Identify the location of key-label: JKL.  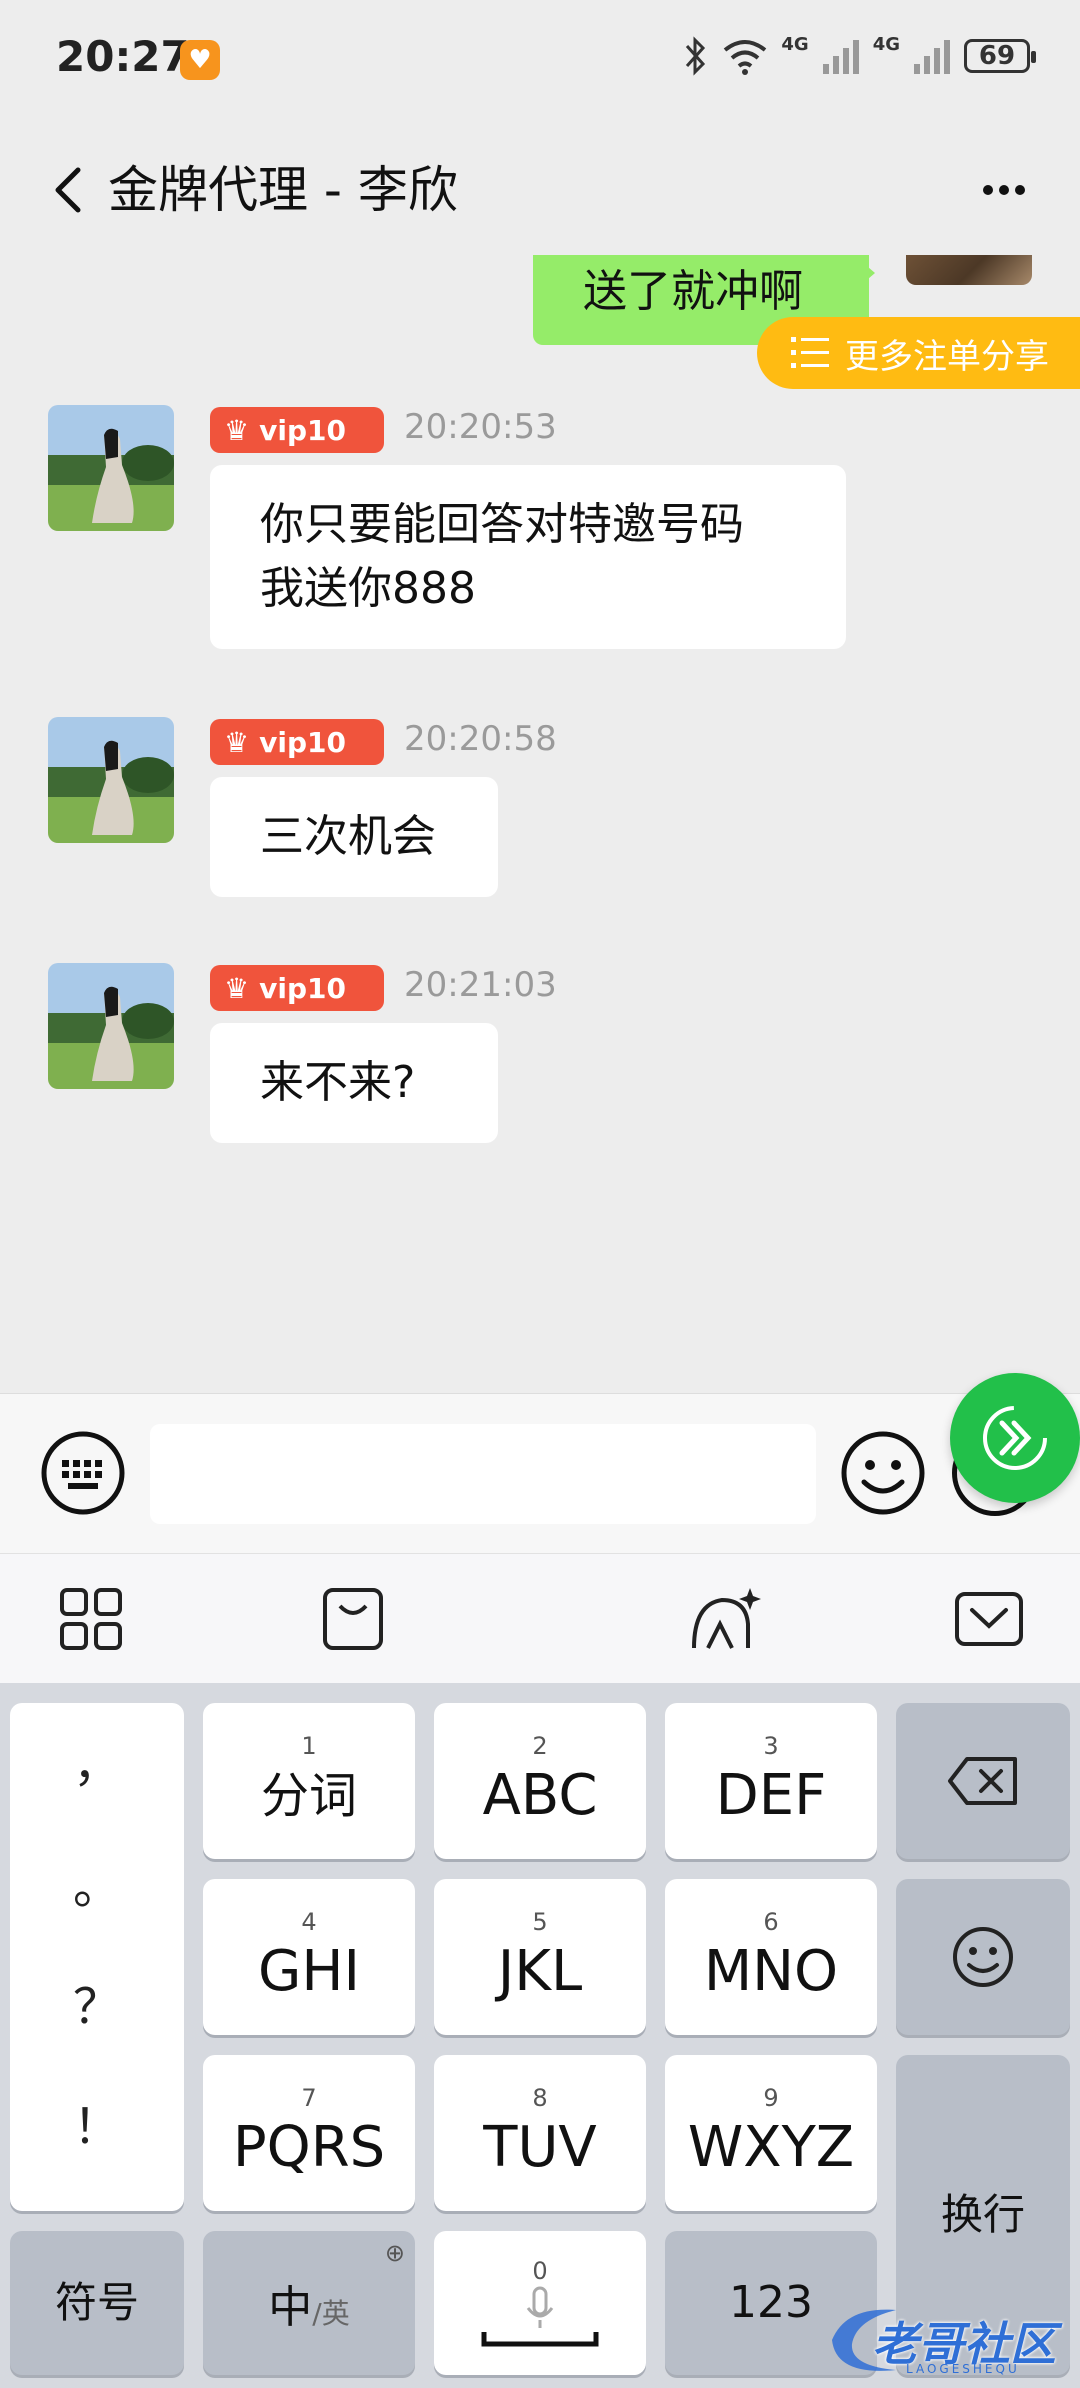
(540, 1971).